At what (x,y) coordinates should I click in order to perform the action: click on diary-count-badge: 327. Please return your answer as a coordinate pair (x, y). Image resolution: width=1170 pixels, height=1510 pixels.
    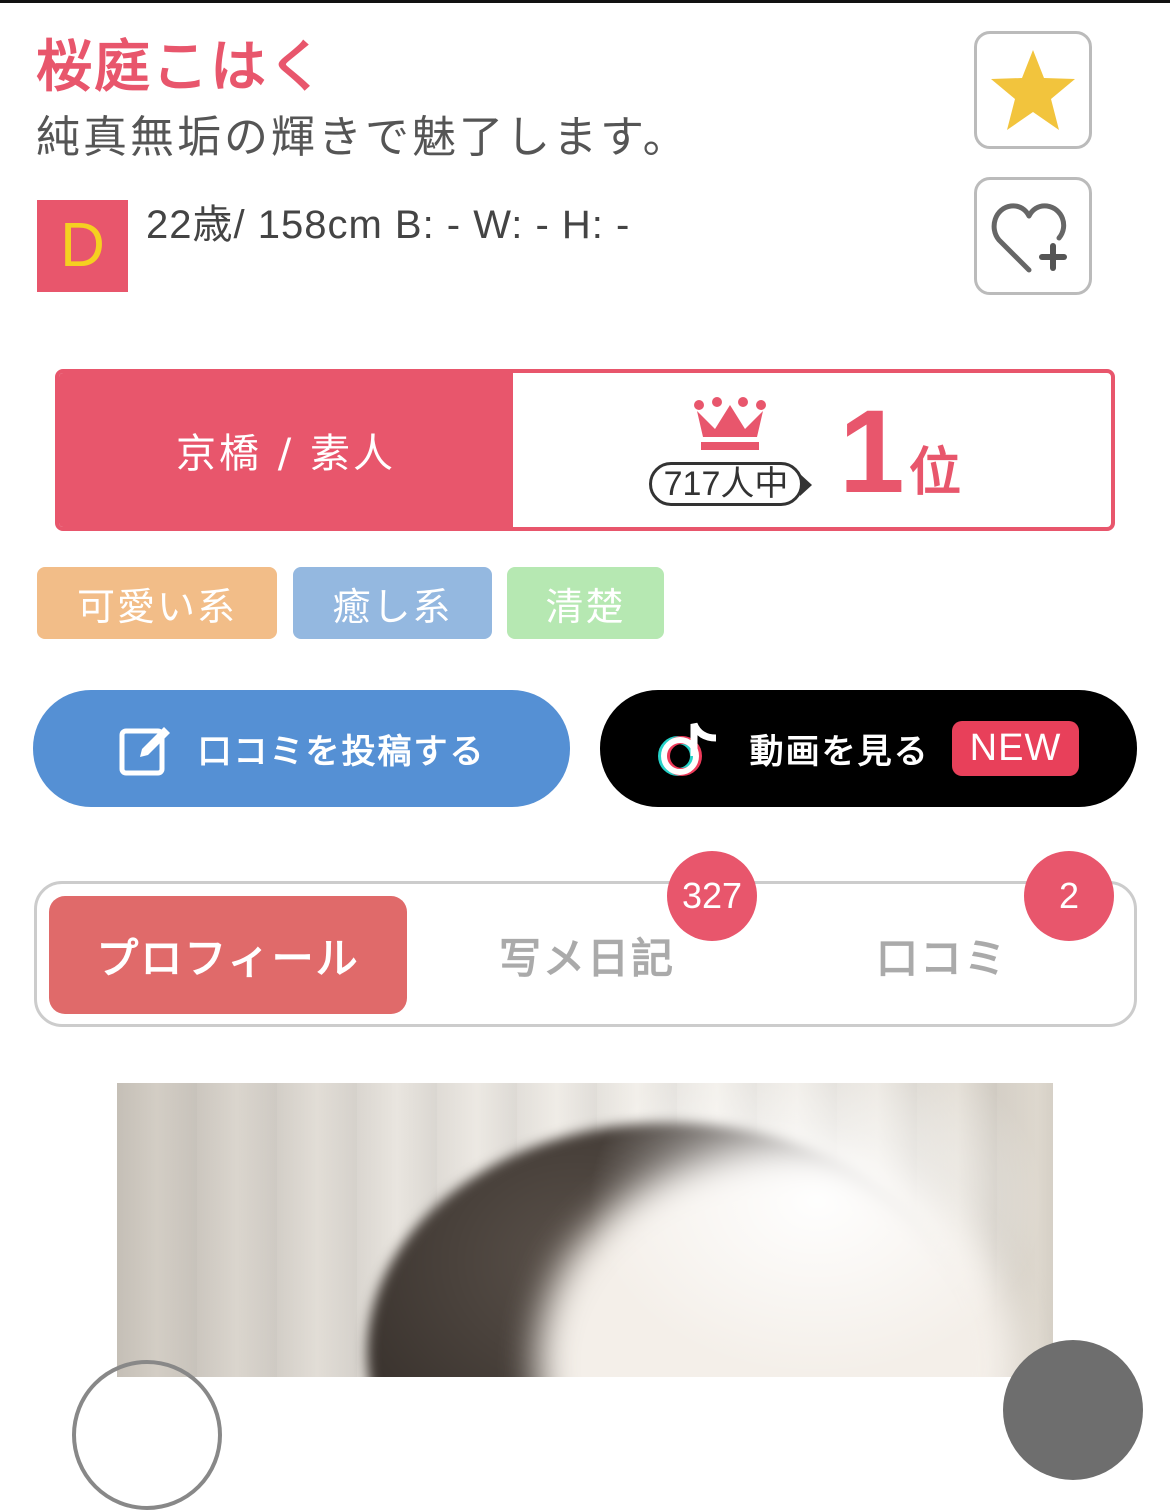
    Looking at the image, I should click on (712, 896).